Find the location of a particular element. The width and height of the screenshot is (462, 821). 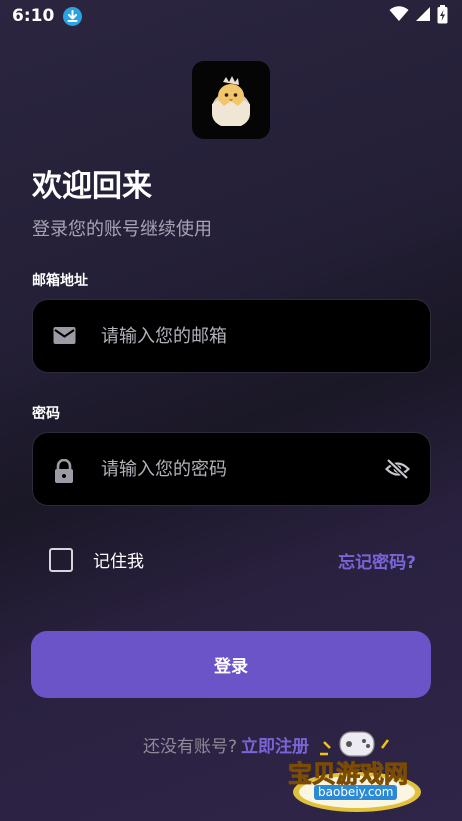

download-notification-icon is located at coordinates (73, 16).